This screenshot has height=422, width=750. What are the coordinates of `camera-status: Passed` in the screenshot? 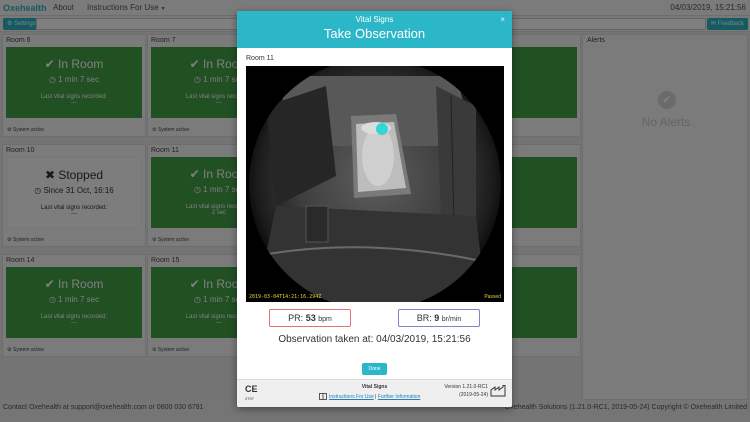 It's located at (492, 297).